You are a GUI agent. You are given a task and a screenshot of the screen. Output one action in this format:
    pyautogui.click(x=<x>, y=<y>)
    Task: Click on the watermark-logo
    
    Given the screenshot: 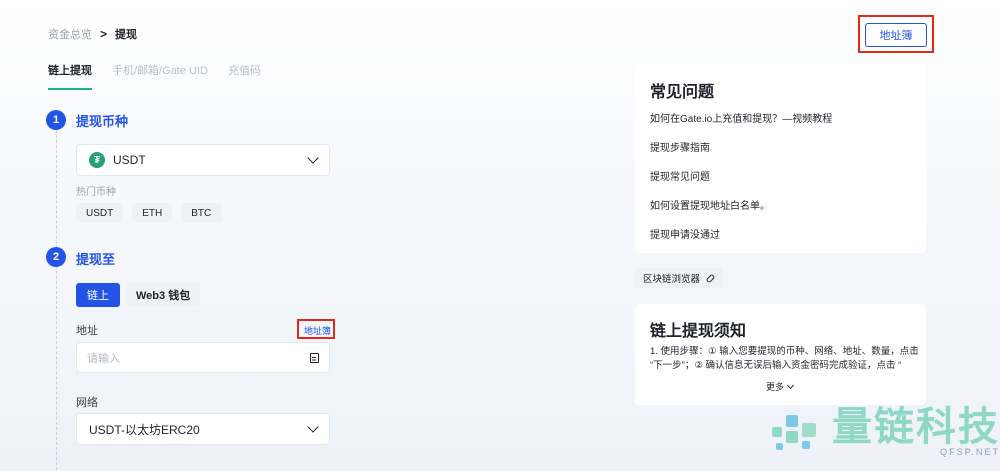 What is the action you would take?
    pyautogui.click(x=798, y=431)
    